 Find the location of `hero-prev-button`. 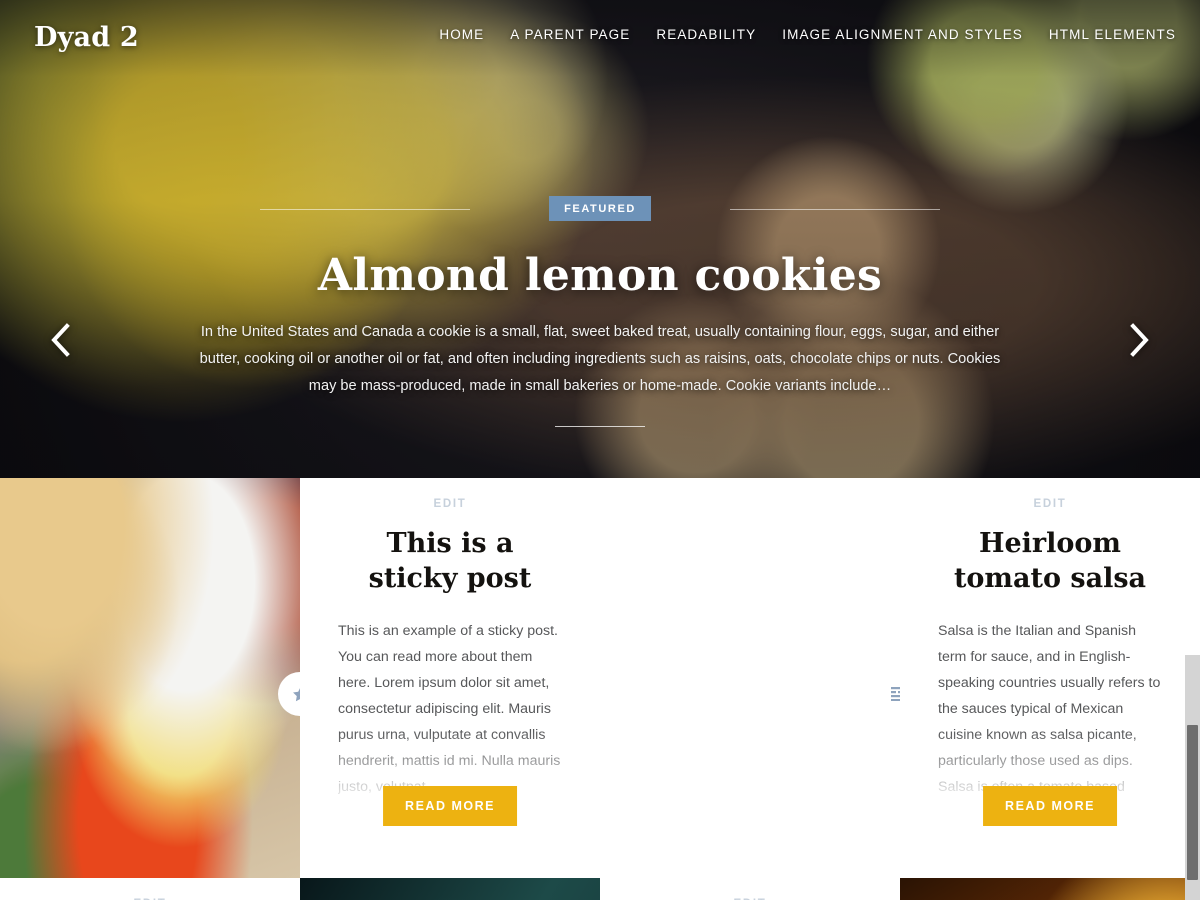

hero-prev-button is located at coordinates (60, 340).